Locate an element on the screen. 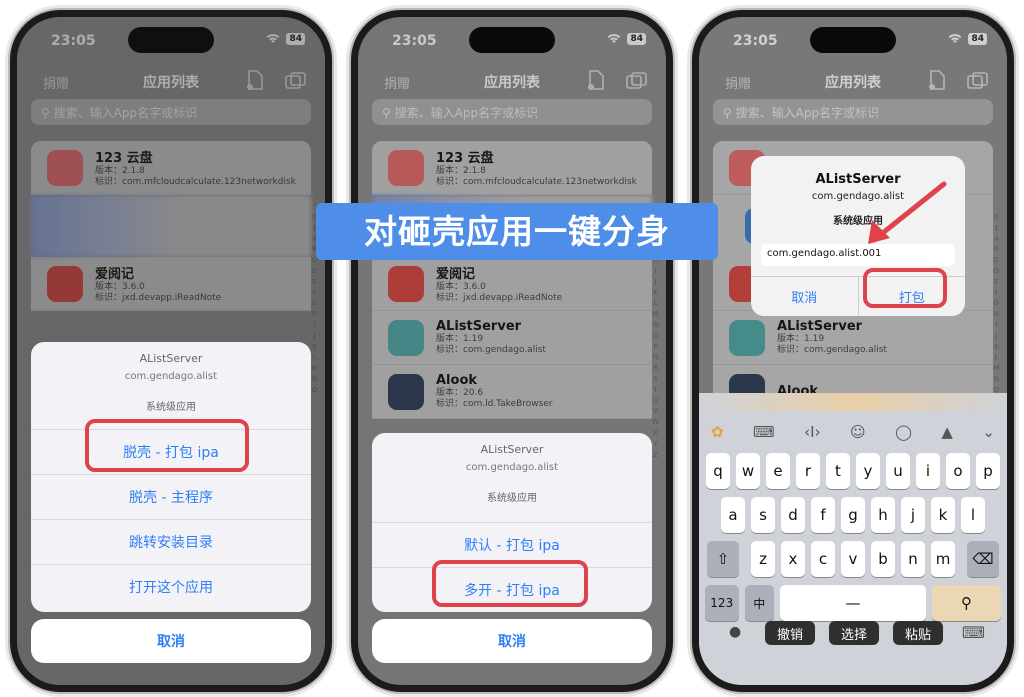  shift-key: ⇧ is located at coordinates (723, 559).